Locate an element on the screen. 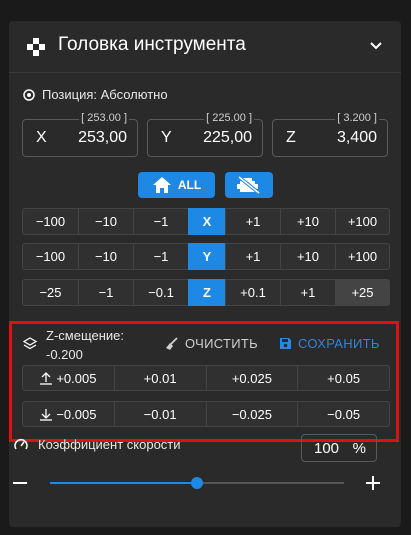  x-axis-label: X is located at coordinates (41, 137).